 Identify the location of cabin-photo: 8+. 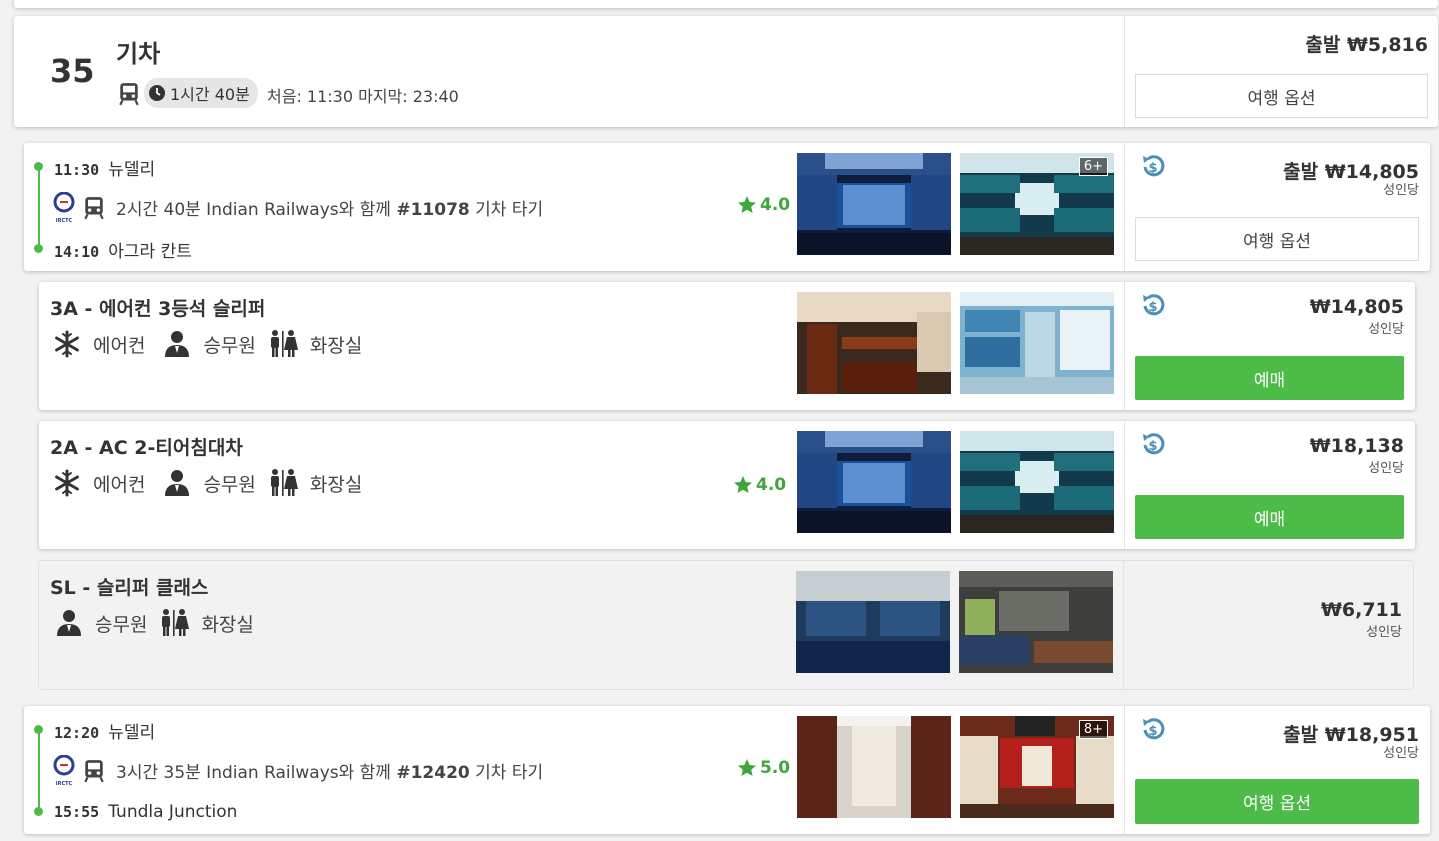
(1037, 767).